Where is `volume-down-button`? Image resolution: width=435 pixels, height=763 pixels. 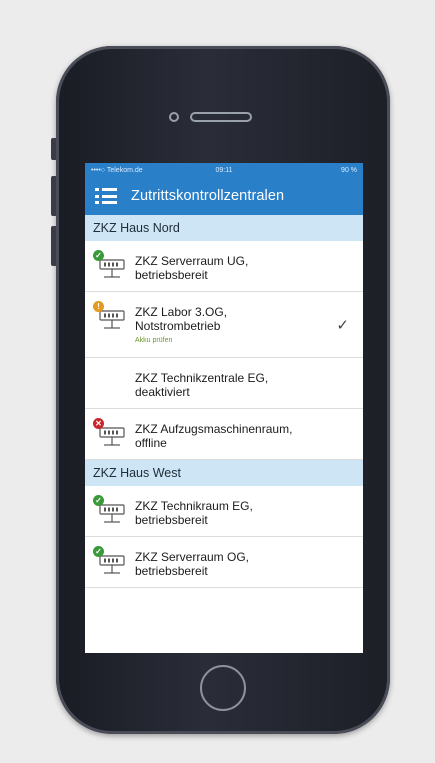
volume-down-button is located at coordinates (53, 246).